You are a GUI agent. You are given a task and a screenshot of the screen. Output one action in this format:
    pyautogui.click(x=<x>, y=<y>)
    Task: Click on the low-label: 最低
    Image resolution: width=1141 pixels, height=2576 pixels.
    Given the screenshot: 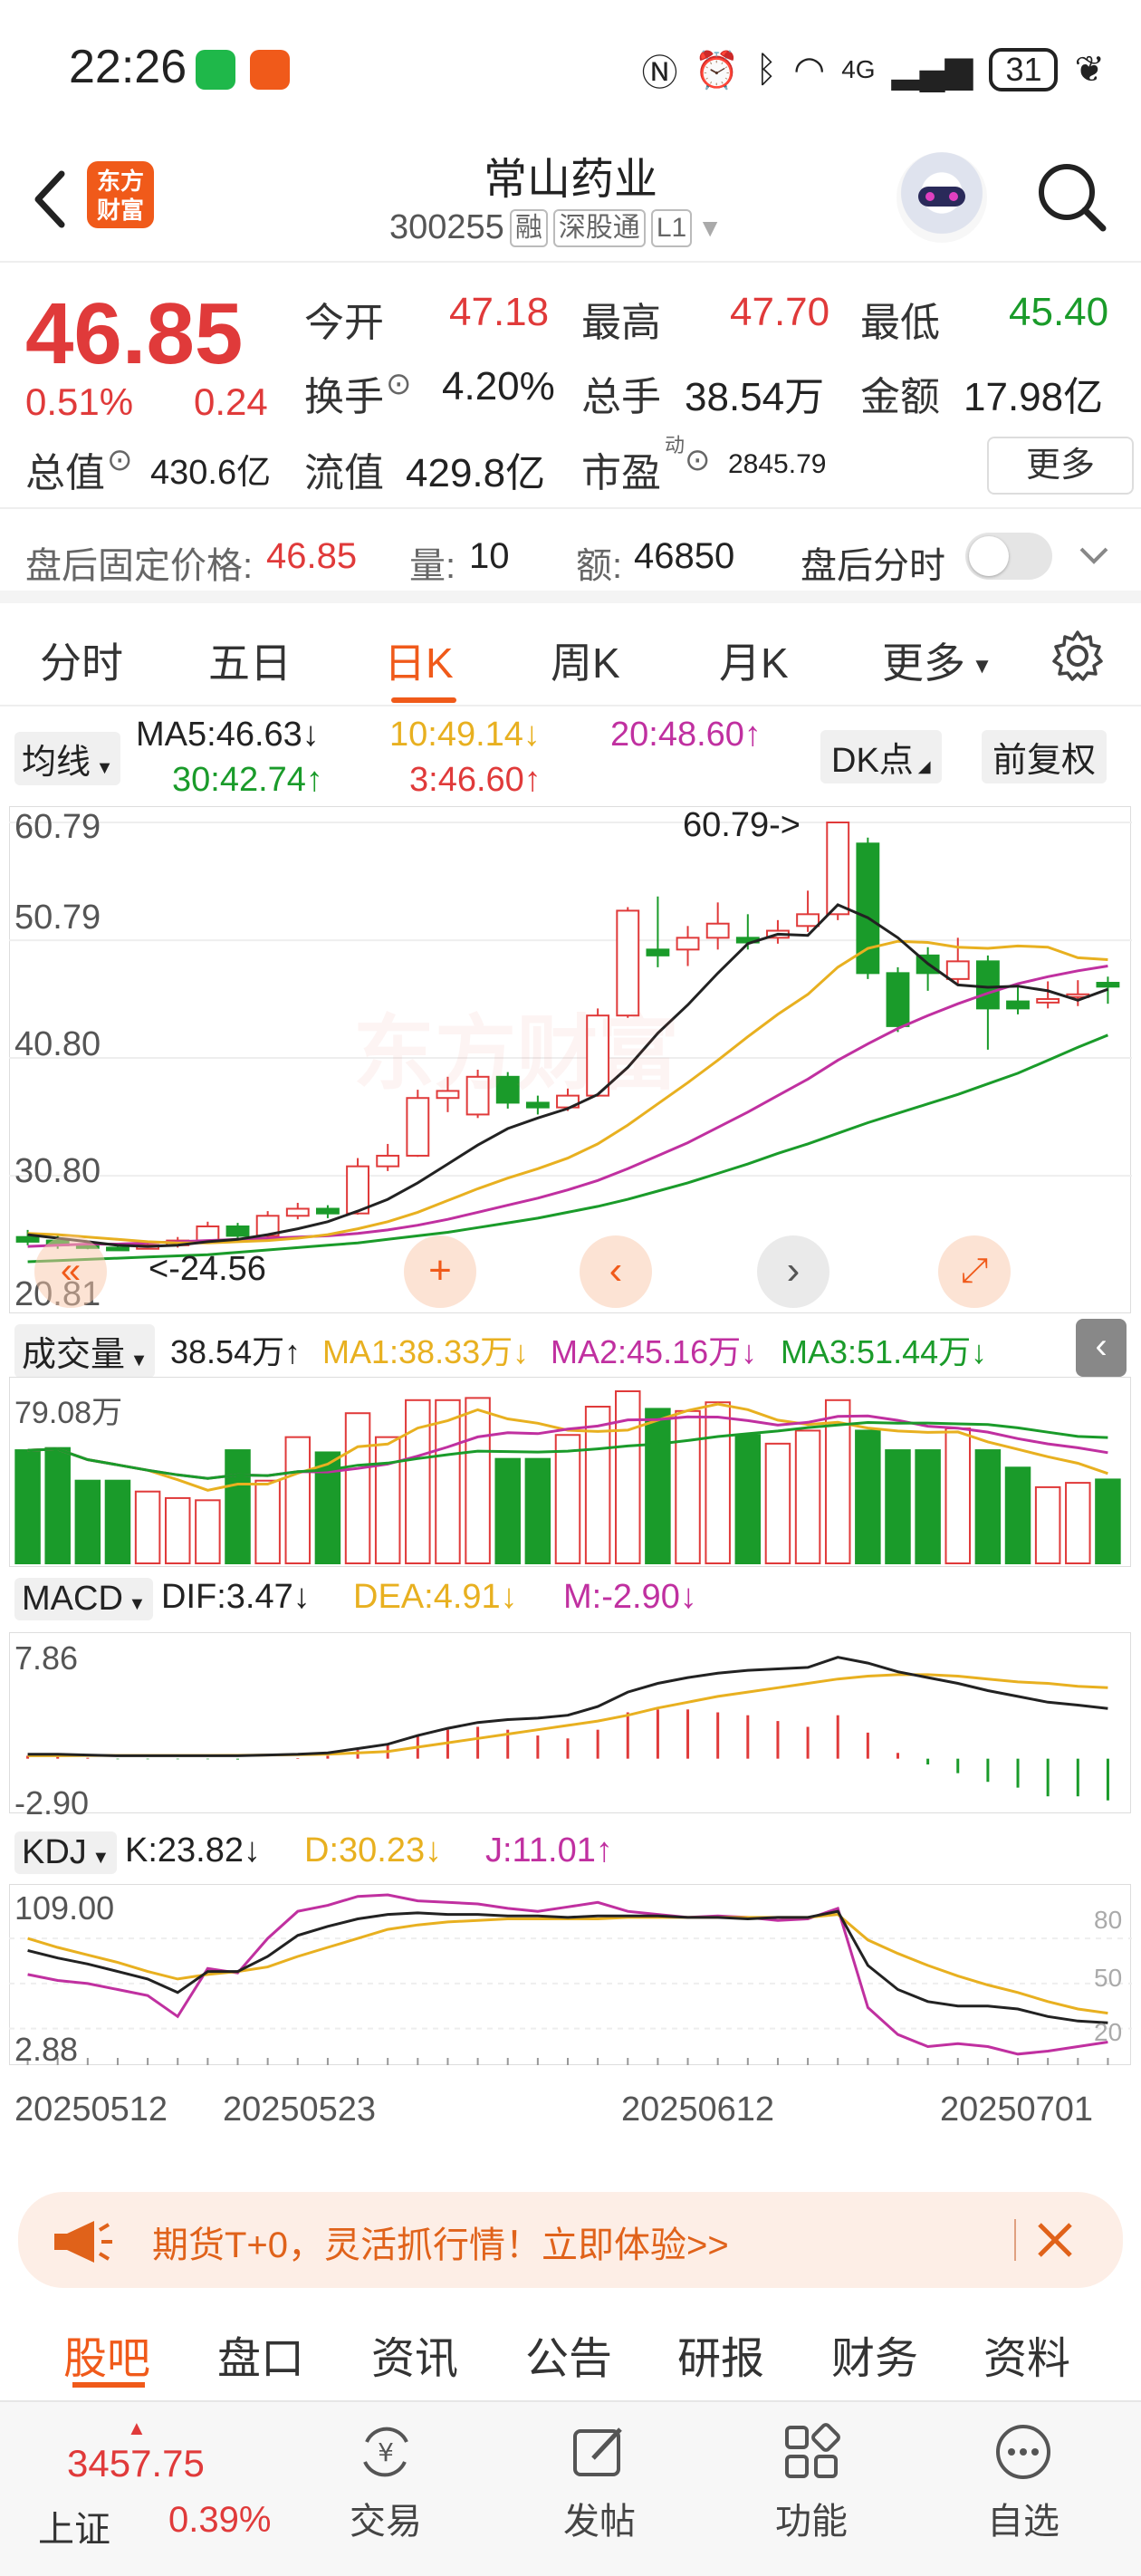 What is the action you would take?
    pyautogui.click(x=900, y=323)
    